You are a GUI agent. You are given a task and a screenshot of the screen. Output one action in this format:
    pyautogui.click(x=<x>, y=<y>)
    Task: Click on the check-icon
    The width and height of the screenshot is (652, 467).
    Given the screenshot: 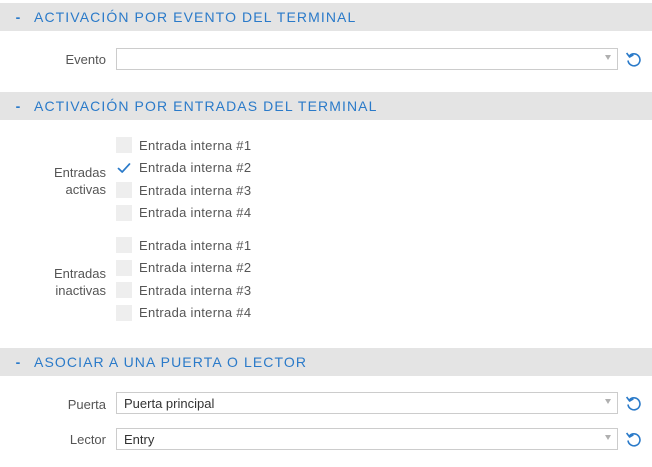 What is the action you would take?
    pyautogui.click(x=124, y=167)
    